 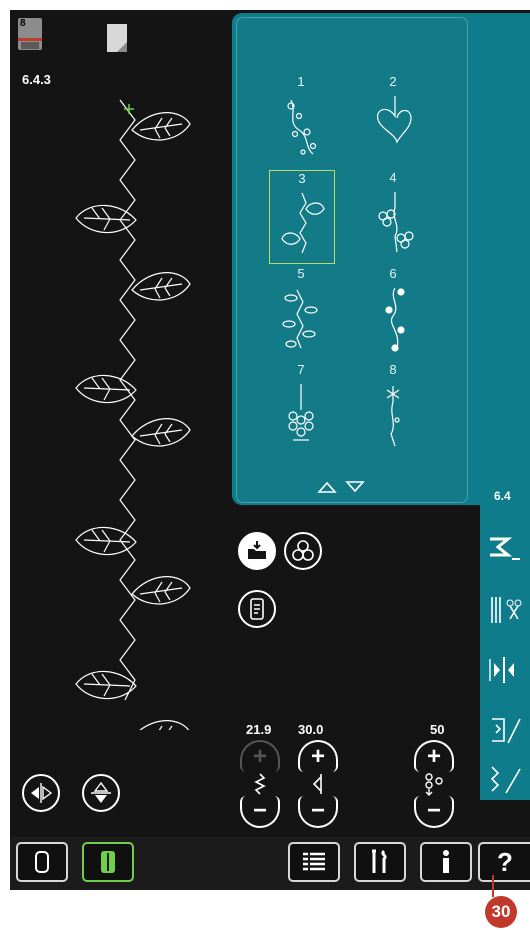 What do you see at coordinates (260, 756) in the screenshot?
I see `width-increase-button: +` at bounding box center [260, 756].